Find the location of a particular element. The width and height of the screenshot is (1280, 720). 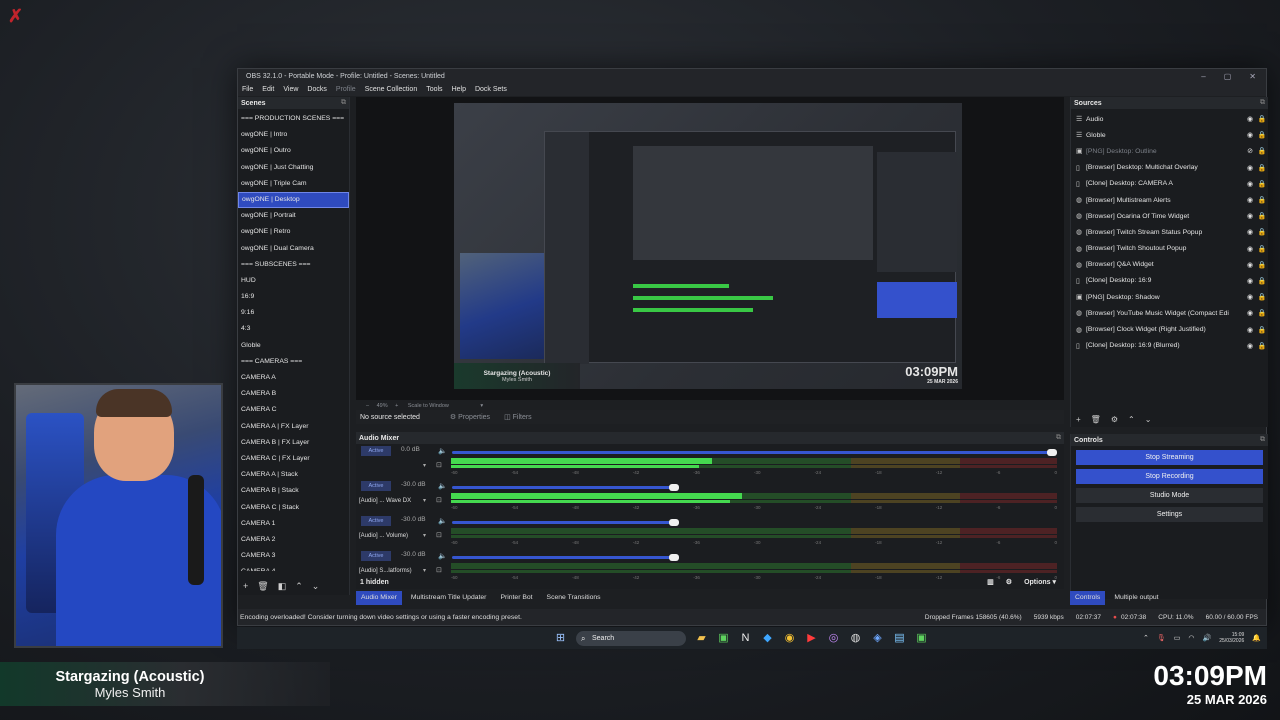

obs-icon: ◍ is located at coordinates (855, 638).